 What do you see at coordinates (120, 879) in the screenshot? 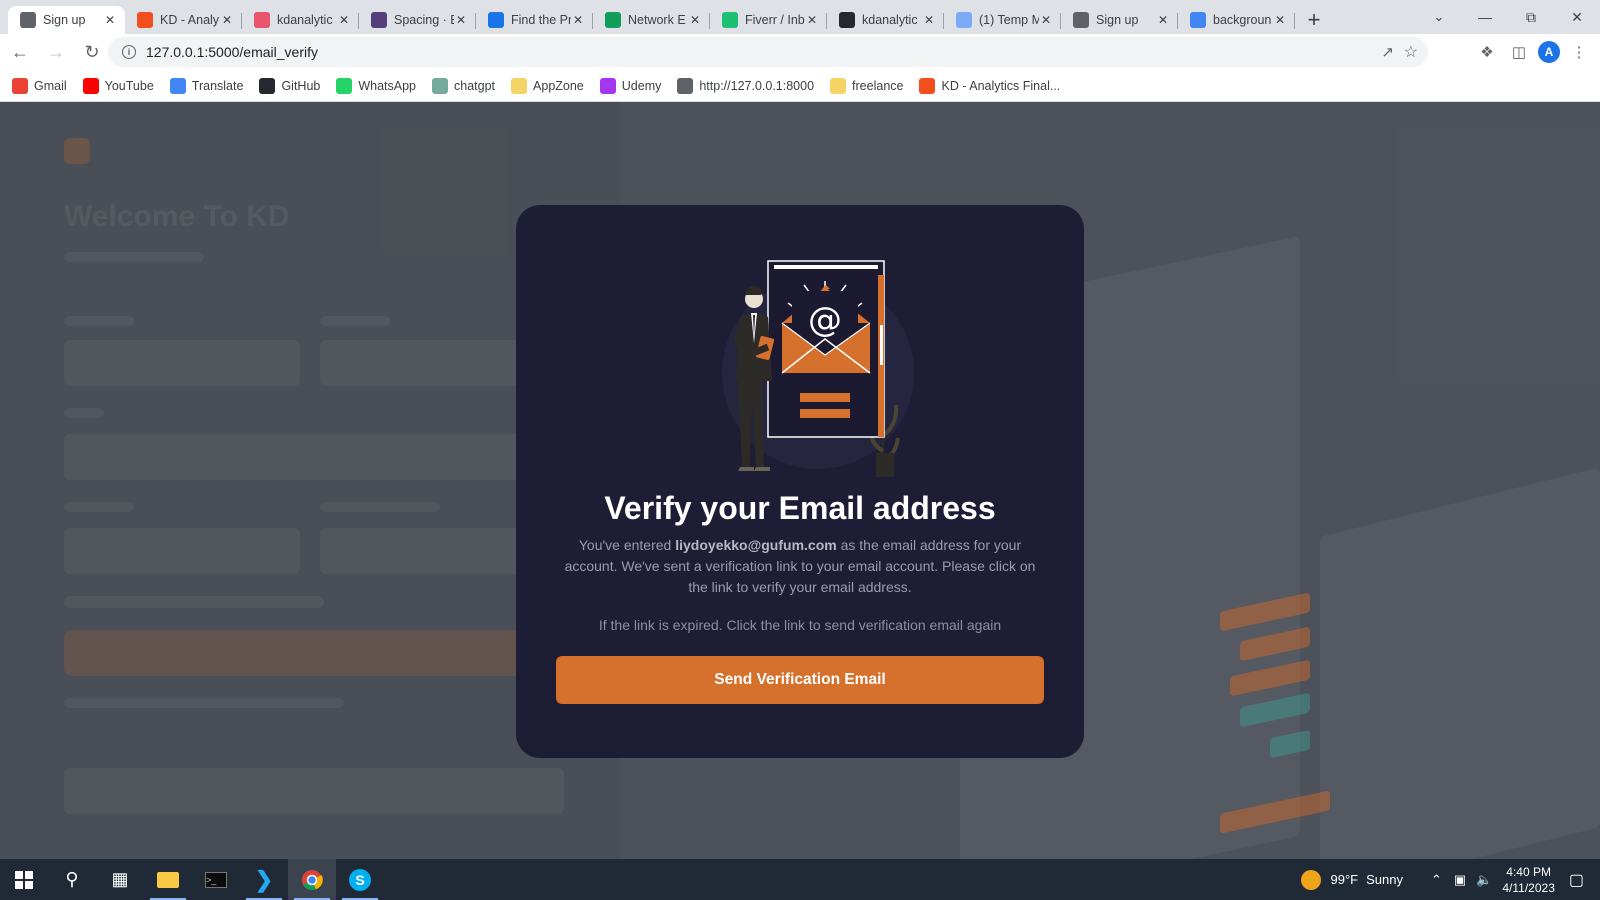
I see `task-view-icon: ▦` at bounding box center [120, 879].